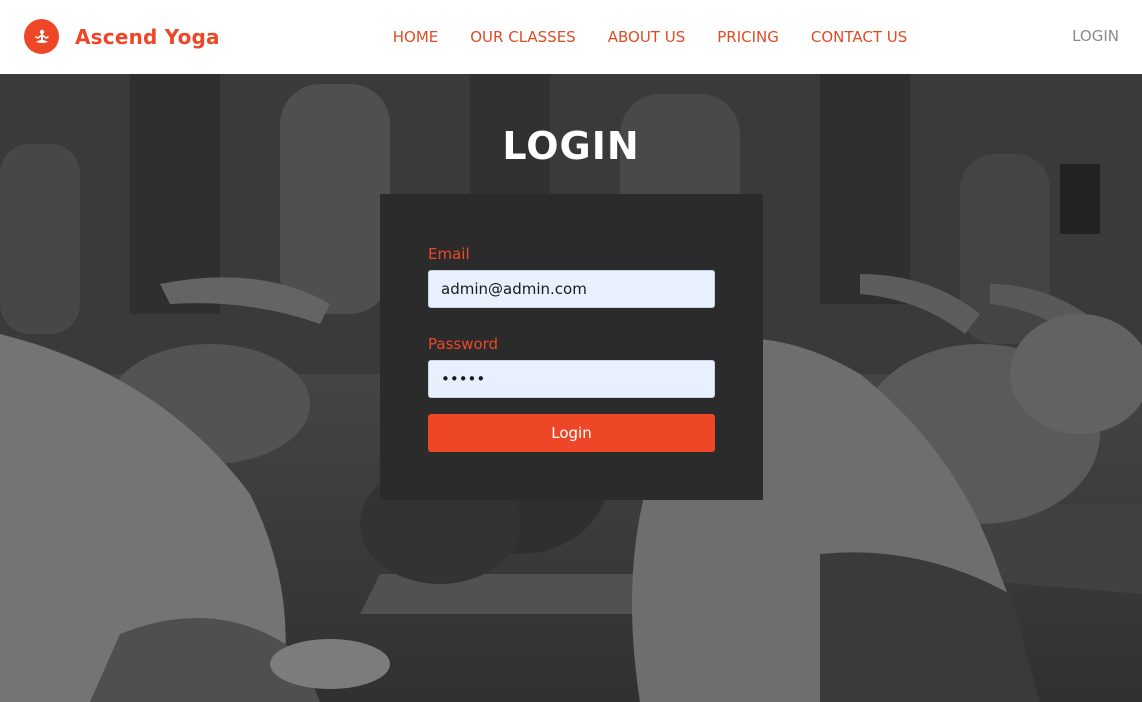 The height and width of the screenshot is (702, 1142). Describe the element at coordinates (571, 289) in the screenshot. I see `email-field` at that location.